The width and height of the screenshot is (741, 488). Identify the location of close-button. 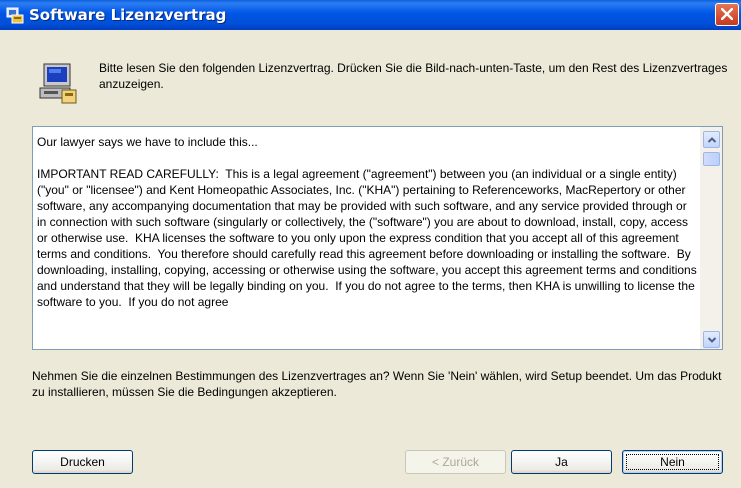
(727, 14).